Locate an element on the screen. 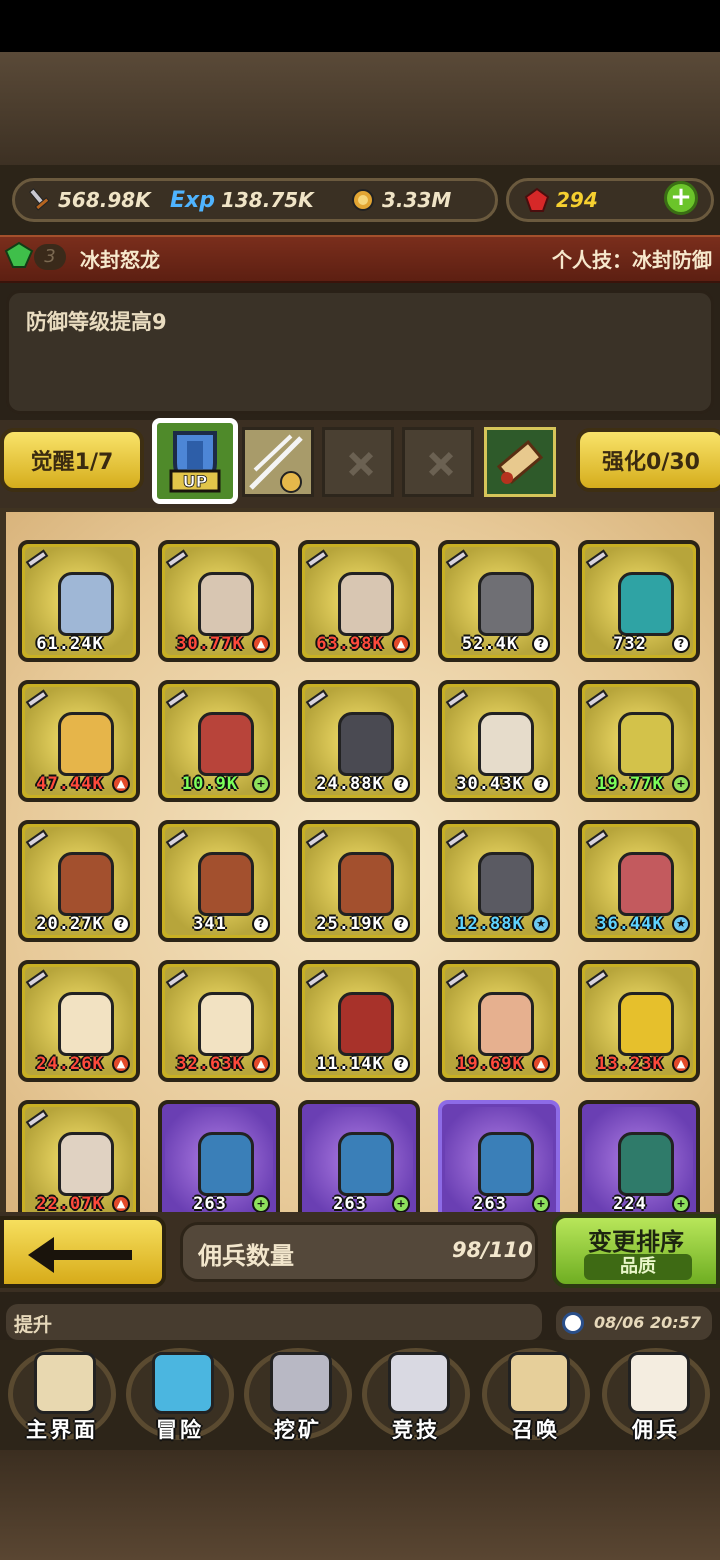 This screenshot has width=720, height=1560. mercenary-card: 32.63K ▲ is located at coordinates (219, 1021).